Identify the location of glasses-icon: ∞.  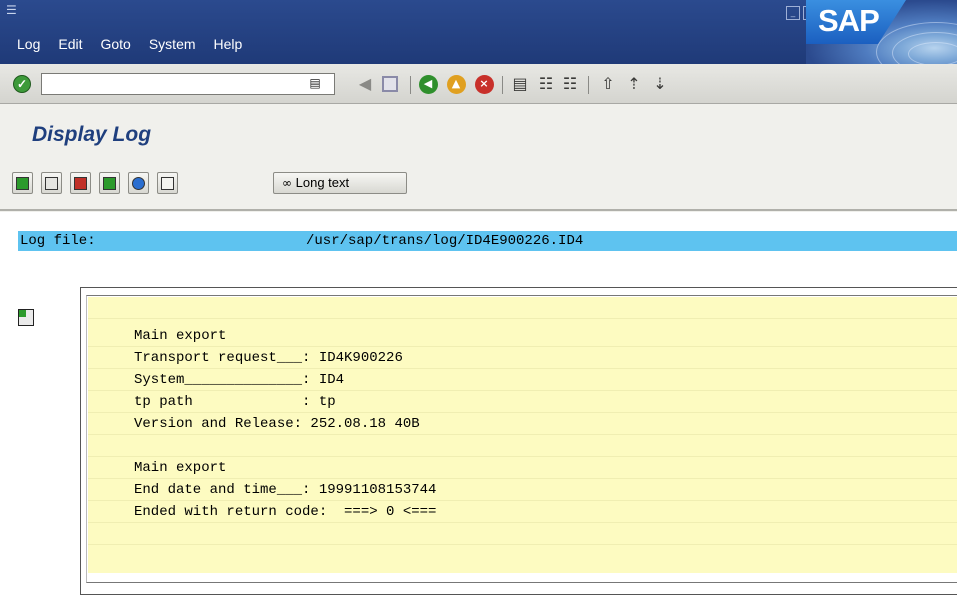
(287, 183).